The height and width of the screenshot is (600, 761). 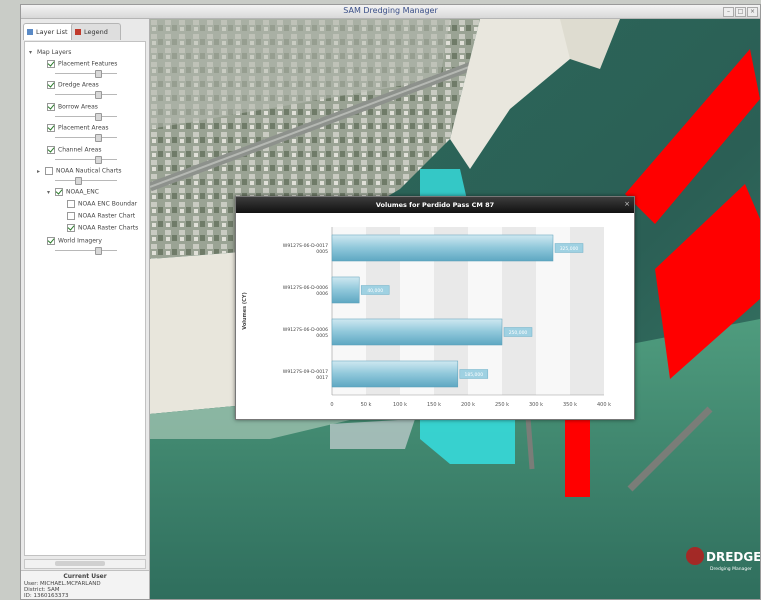 I want to click on tree-root: ▾ Map Layers, so click(x=50, y=52).